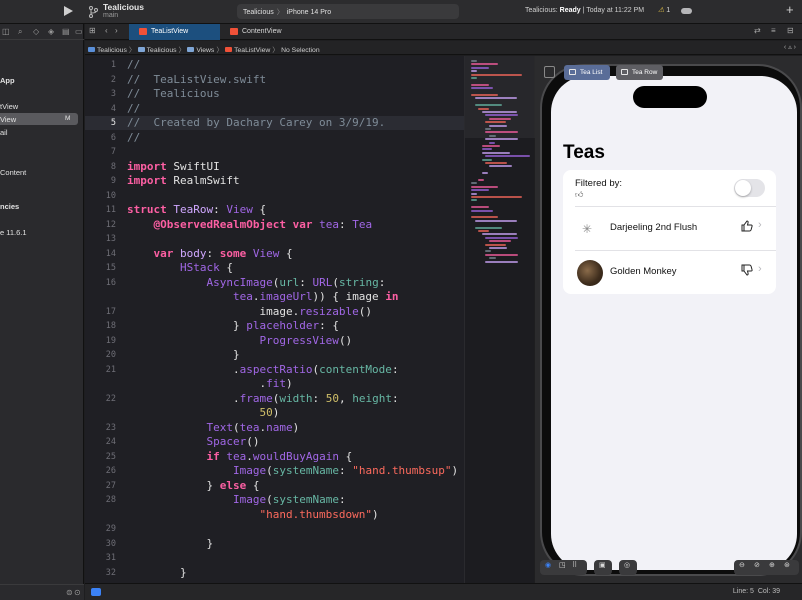  What do you see at coordinates (4, 132) in the screenshot?
I see `nav-item-detail: ail` at bounding box center [4, 132].